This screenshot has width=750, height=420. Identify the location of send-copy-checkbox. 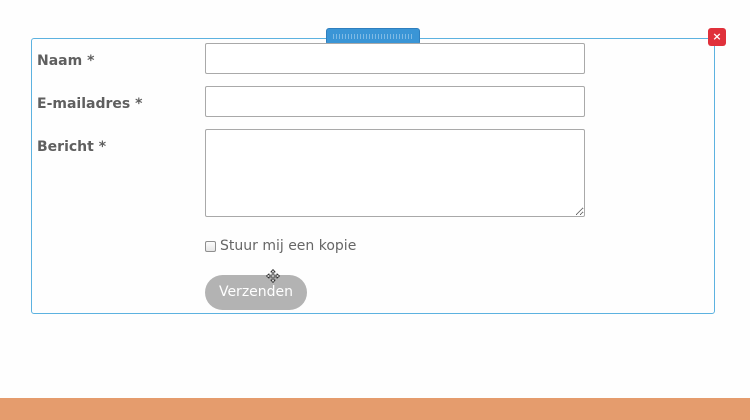
(210, 246).